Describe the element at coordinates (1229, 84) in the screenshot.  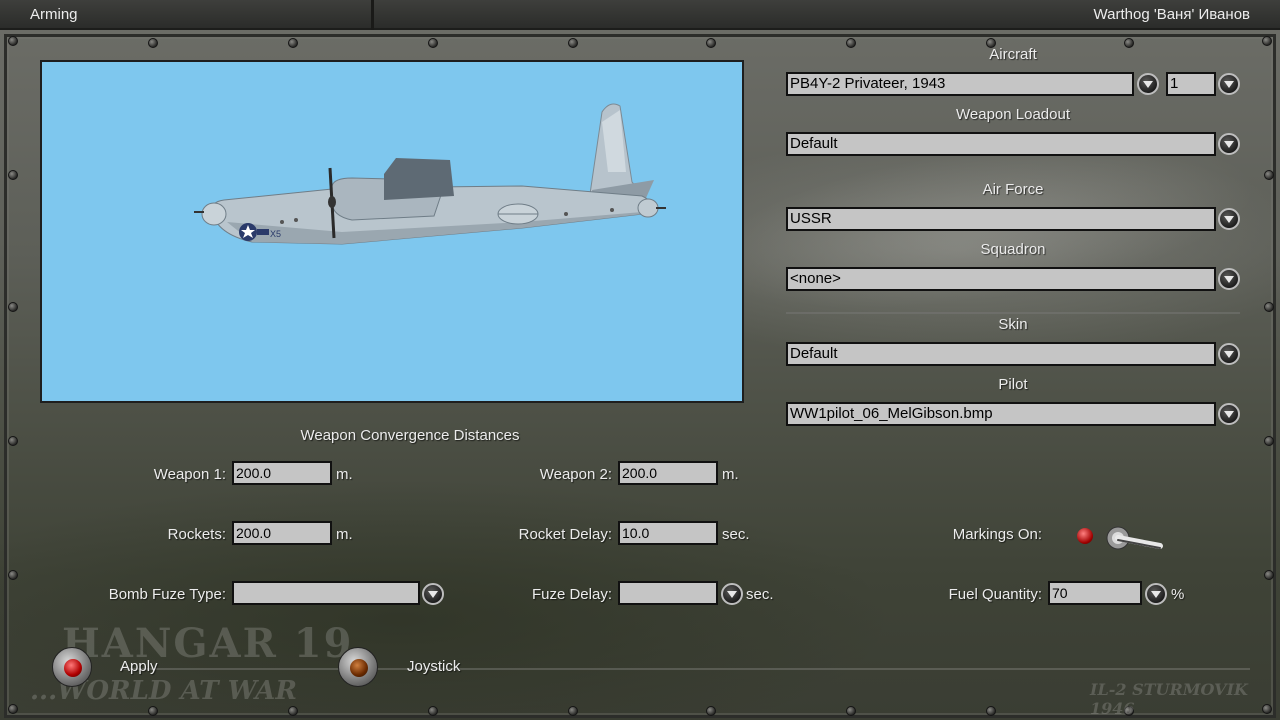
I see `aircraft-count-dropdown-icon` at that location.